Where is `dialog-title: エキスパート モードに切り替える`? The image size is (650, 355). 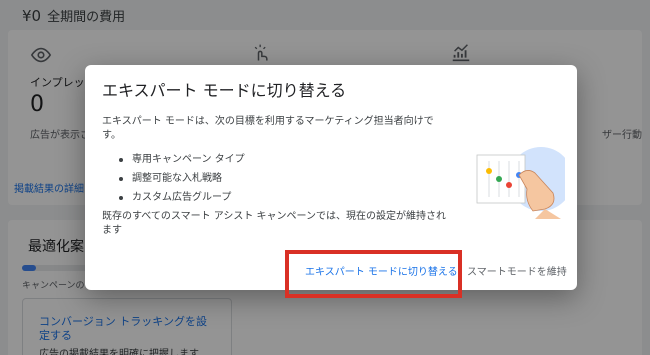 dialog-title: エキスパート モードに切り替える is located at coordinates (224, 90).